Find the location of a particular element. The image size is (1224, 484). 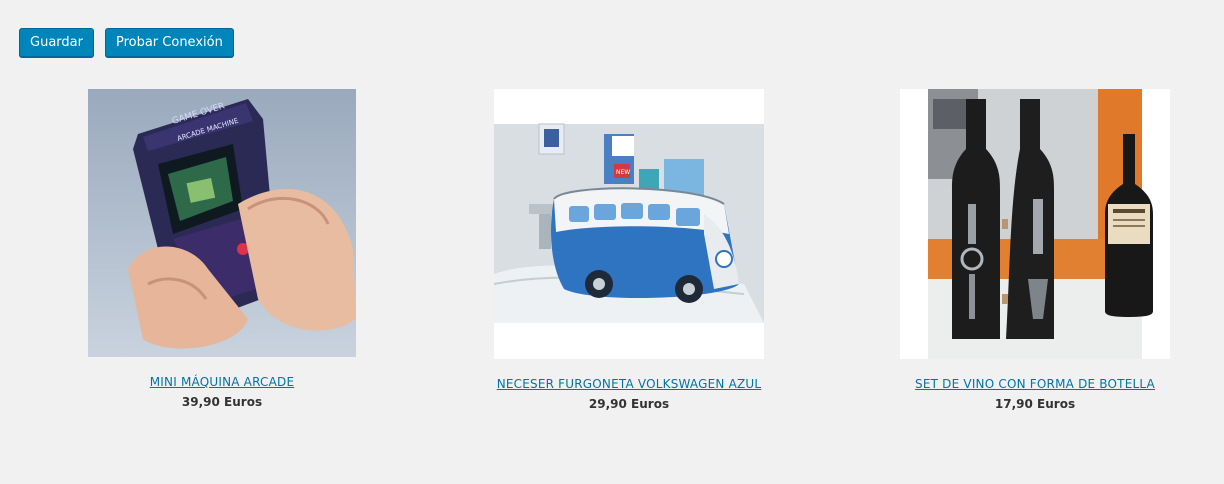

arcade-image: GAME OVER ARCADE MACHINE is located at coordinates (222, 223).